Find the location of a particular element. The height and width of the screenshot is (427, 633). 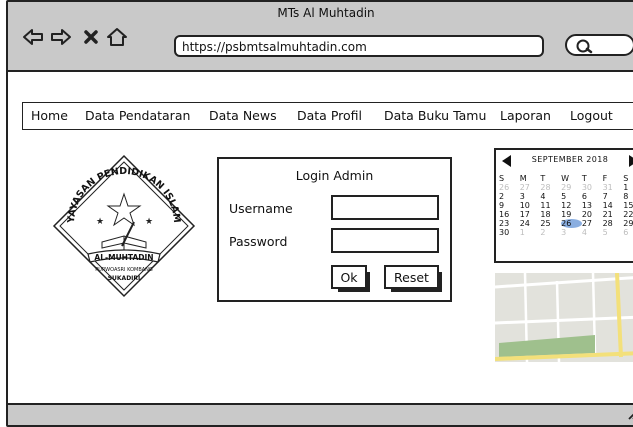

login-title: Login Admin is located at coordinates (334, 175).